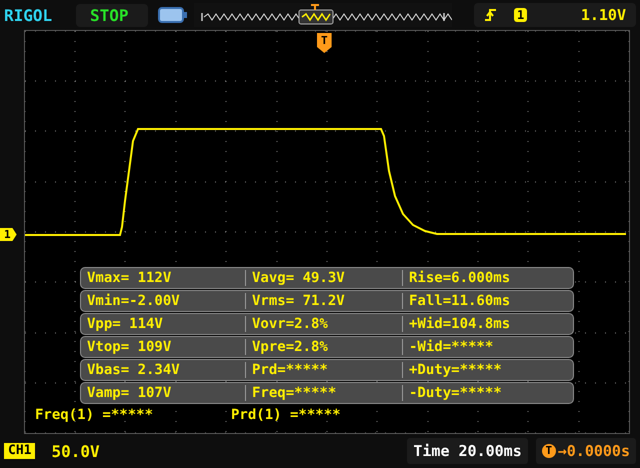 The height and width of the screenshot is (468, 640). What do you see at coordinates (480, 278) in the screenshot?
I see `measurement-reading: Rise=6.000ms` at bounding box center [480, 278].